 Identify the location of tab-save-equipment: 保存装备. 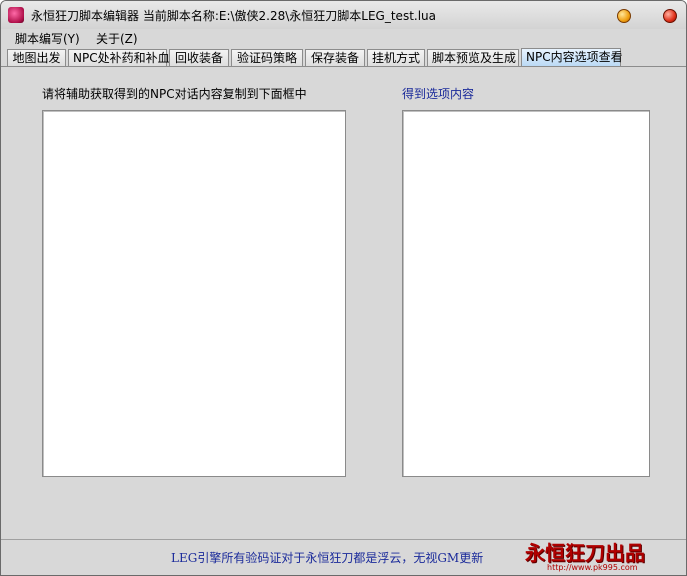
(335, 58).